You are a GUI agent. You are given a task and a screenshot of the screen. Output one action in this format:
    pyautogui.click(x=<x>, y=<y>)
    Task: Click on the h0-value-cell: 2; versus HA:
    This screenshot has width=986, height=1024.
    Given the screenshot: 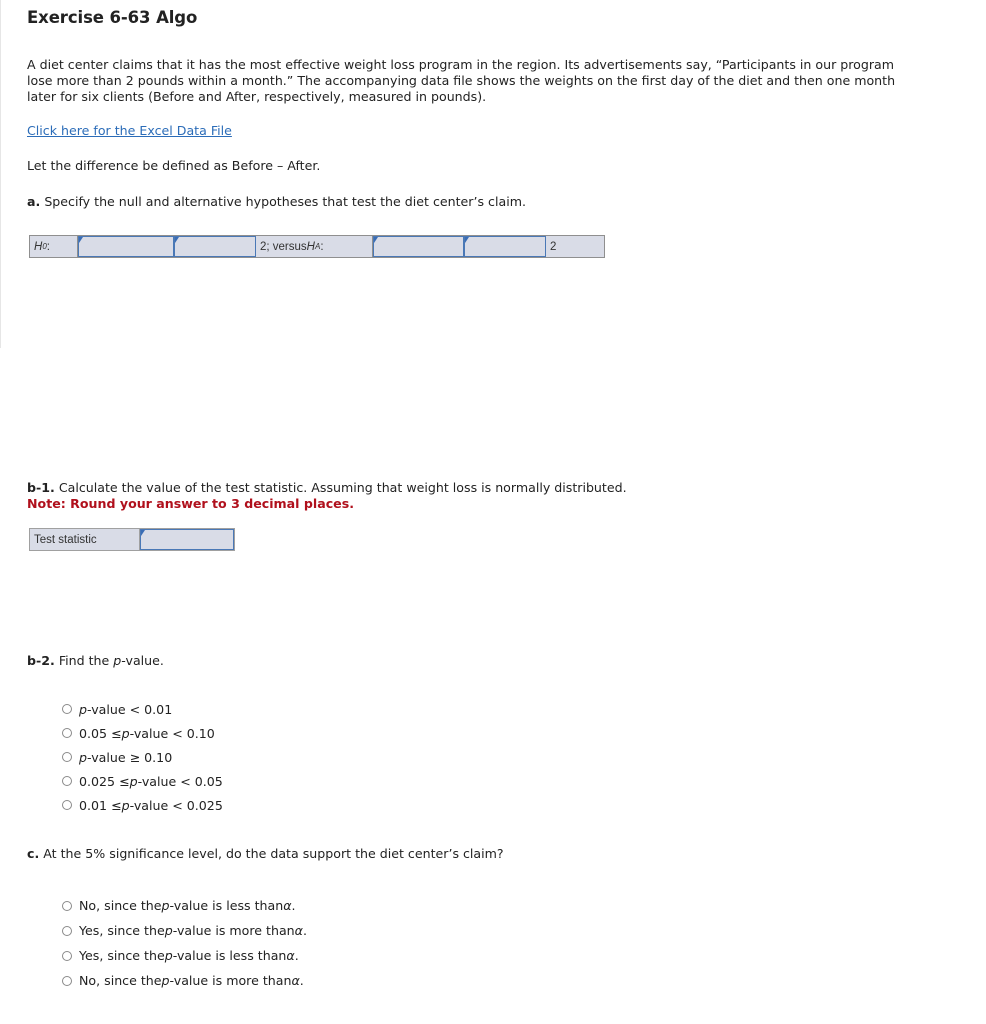 What is the action you would take?
    pyautogui.click(x=314, y=246)
    